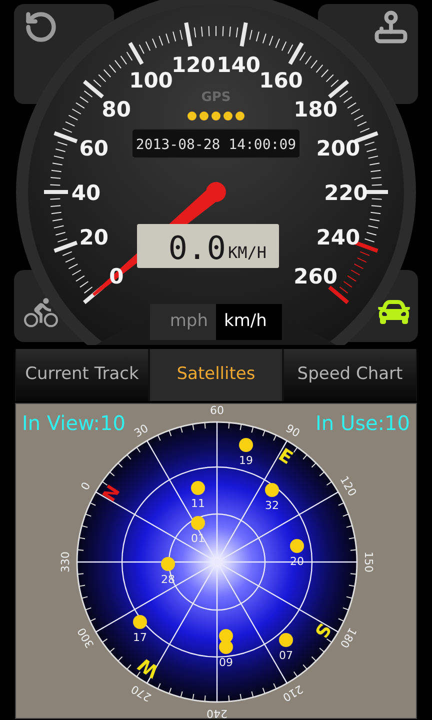 The image size is (432, 720). What do you see at coordinates (292, 431) in the screenshot?
I see `bearing-label: 90` at bounding box center [292, 431].